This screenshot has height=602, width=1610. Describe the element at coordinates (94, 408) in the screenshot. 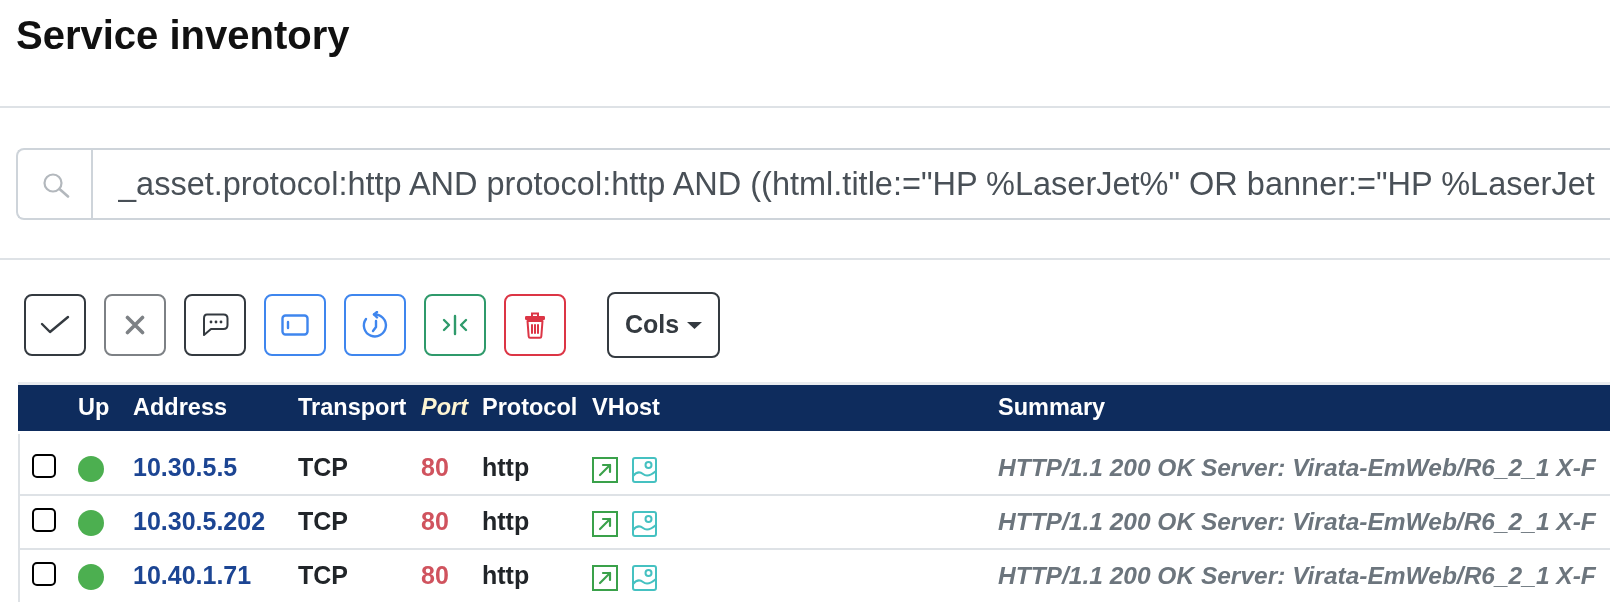

I see `column-header: Up` at that location.